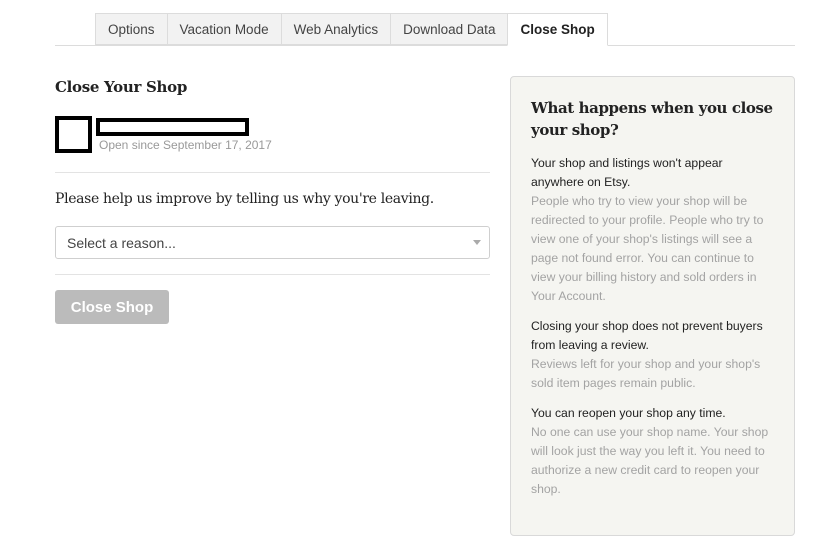 The height and width of the screenshot is (551, 820). What do you see at coordinates (652, 119) in the screenshot?
I see `info-panel-title: What happens when you close your shop?` at bounding box center [652, 119].